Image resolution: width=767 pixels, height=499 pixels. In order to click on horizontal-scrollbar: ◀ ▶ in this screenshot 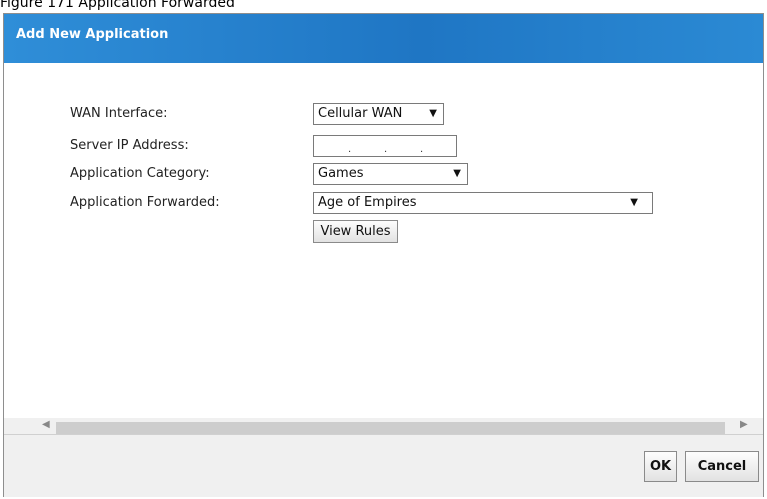, I will do `click(383, 426)`.